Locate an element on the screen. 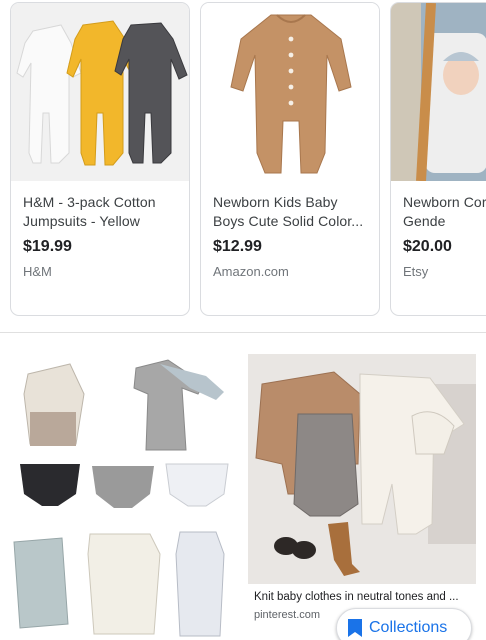 Image resolution: width=486 pixels, height=640 pixels. collections-button: Collections is located at coordinates (404, 624).